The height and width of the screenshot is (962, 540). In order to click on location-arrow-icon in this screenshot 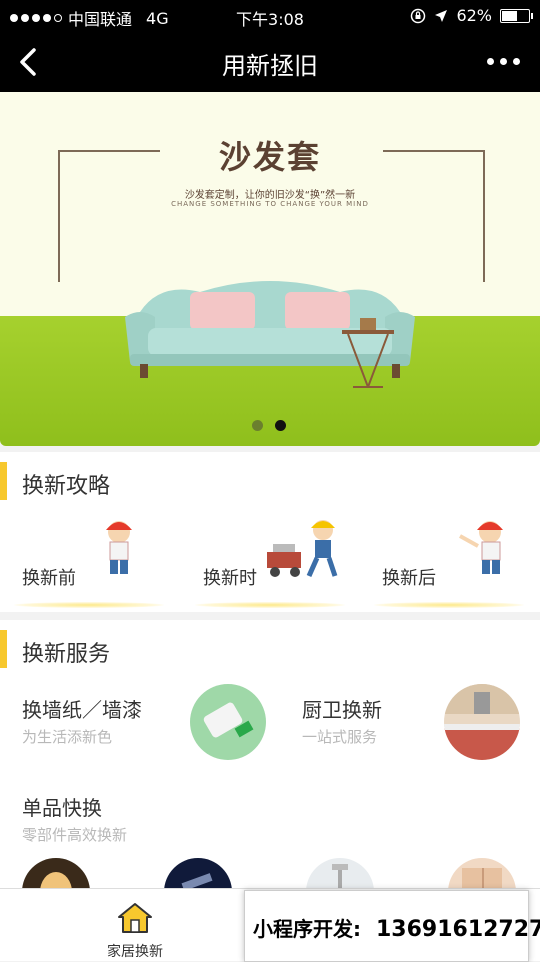, I will do `click(441, 15)`.